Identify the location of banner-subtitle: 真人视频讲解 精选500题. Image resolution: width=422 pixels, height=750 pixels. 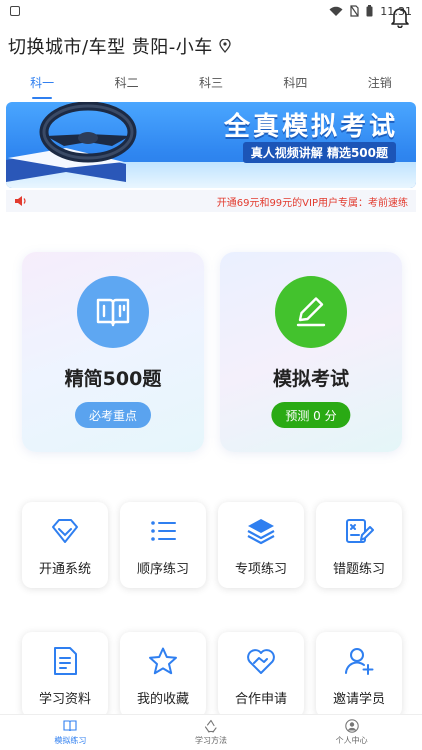
(319, 152).